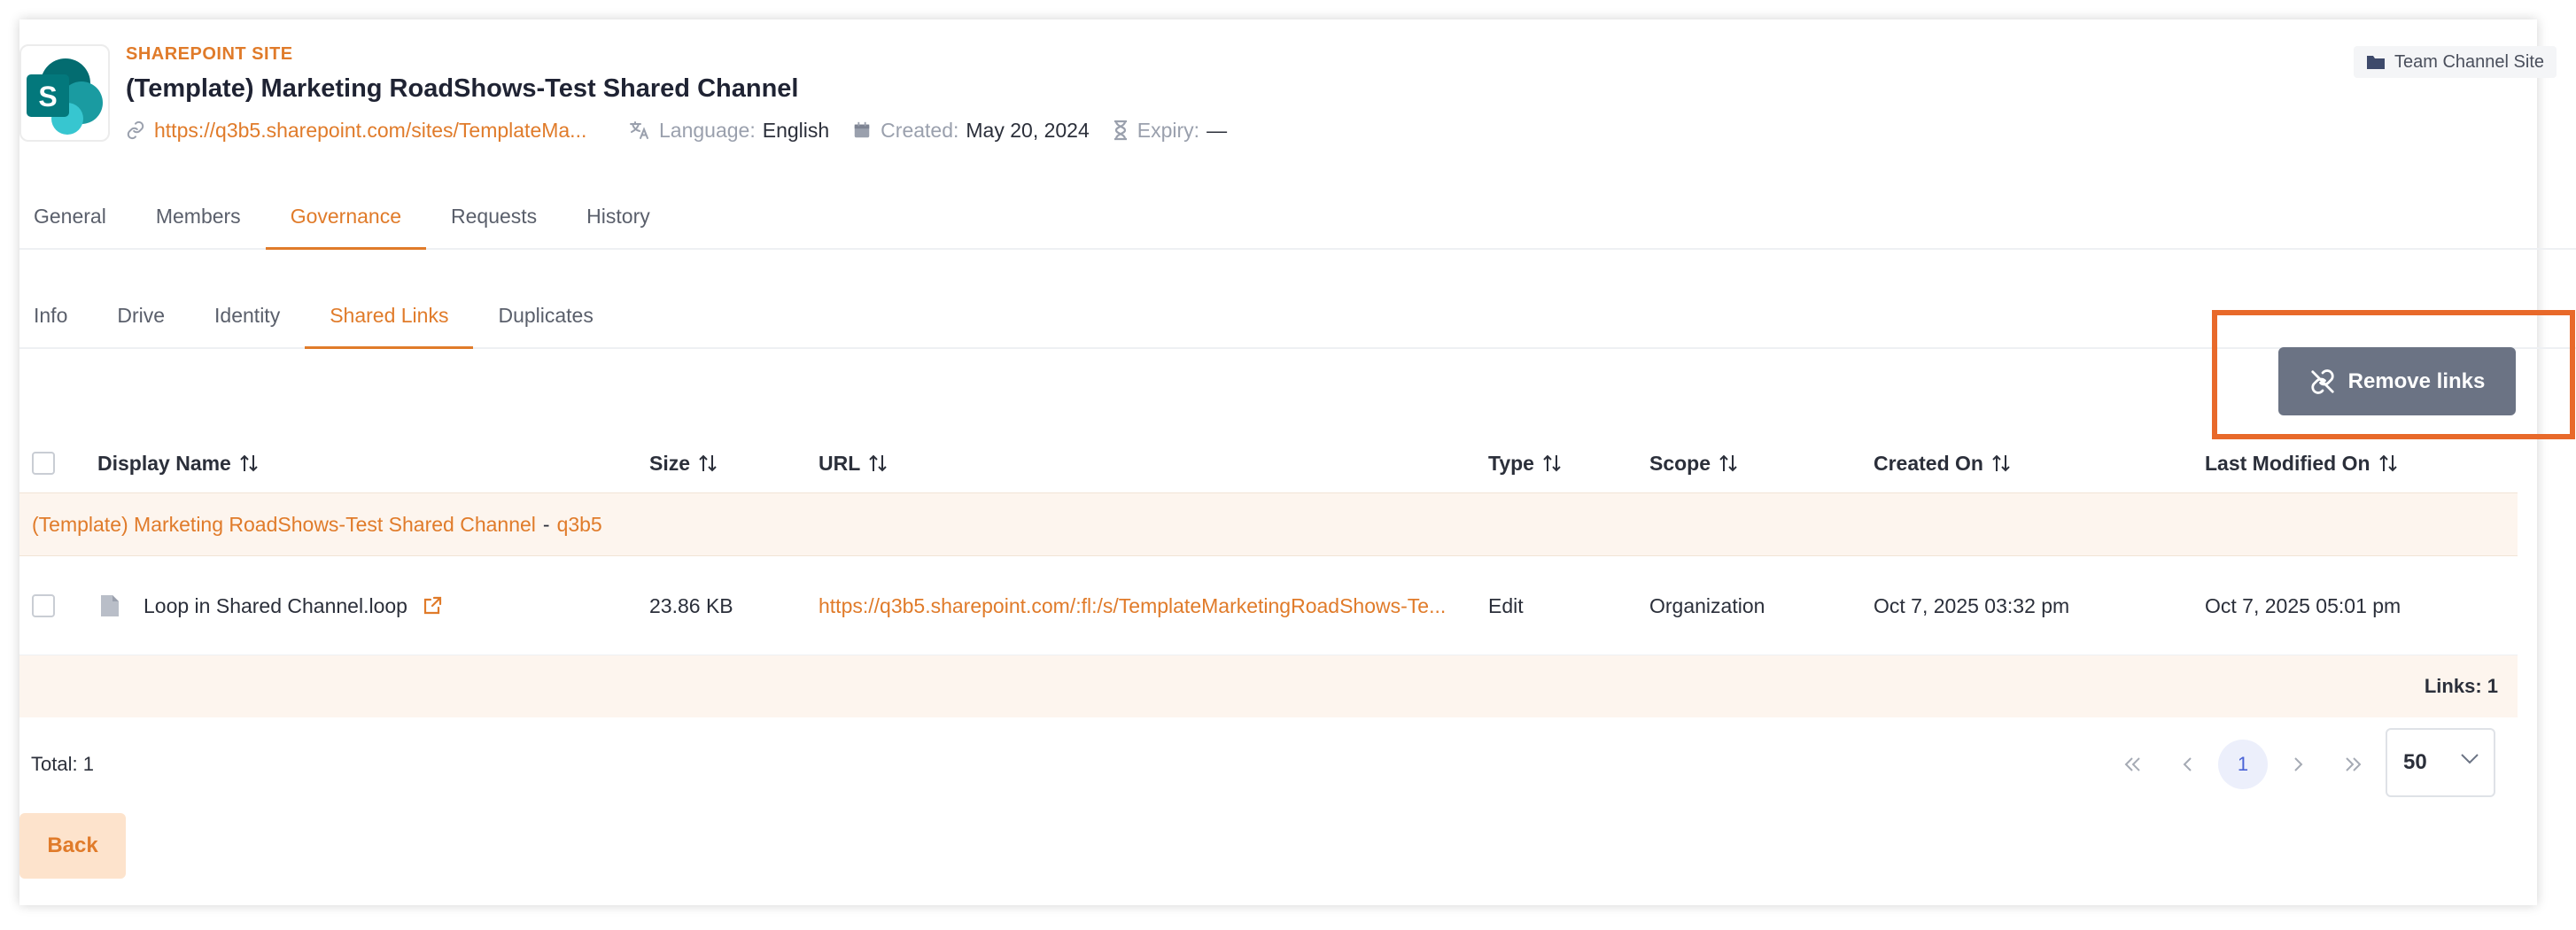  I want to click on pagination: 1, so click(2245, 764).